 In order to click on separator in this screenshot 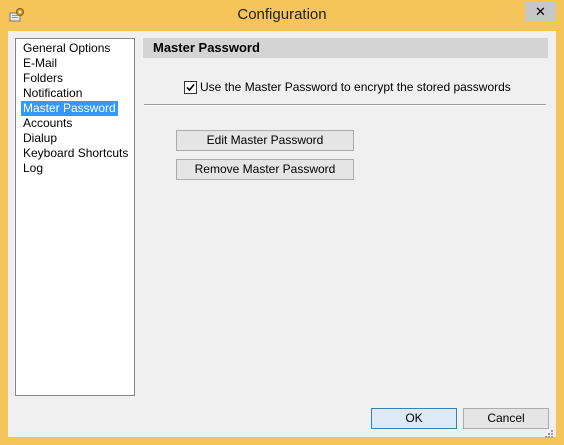, I will do `click(345, 105)`.